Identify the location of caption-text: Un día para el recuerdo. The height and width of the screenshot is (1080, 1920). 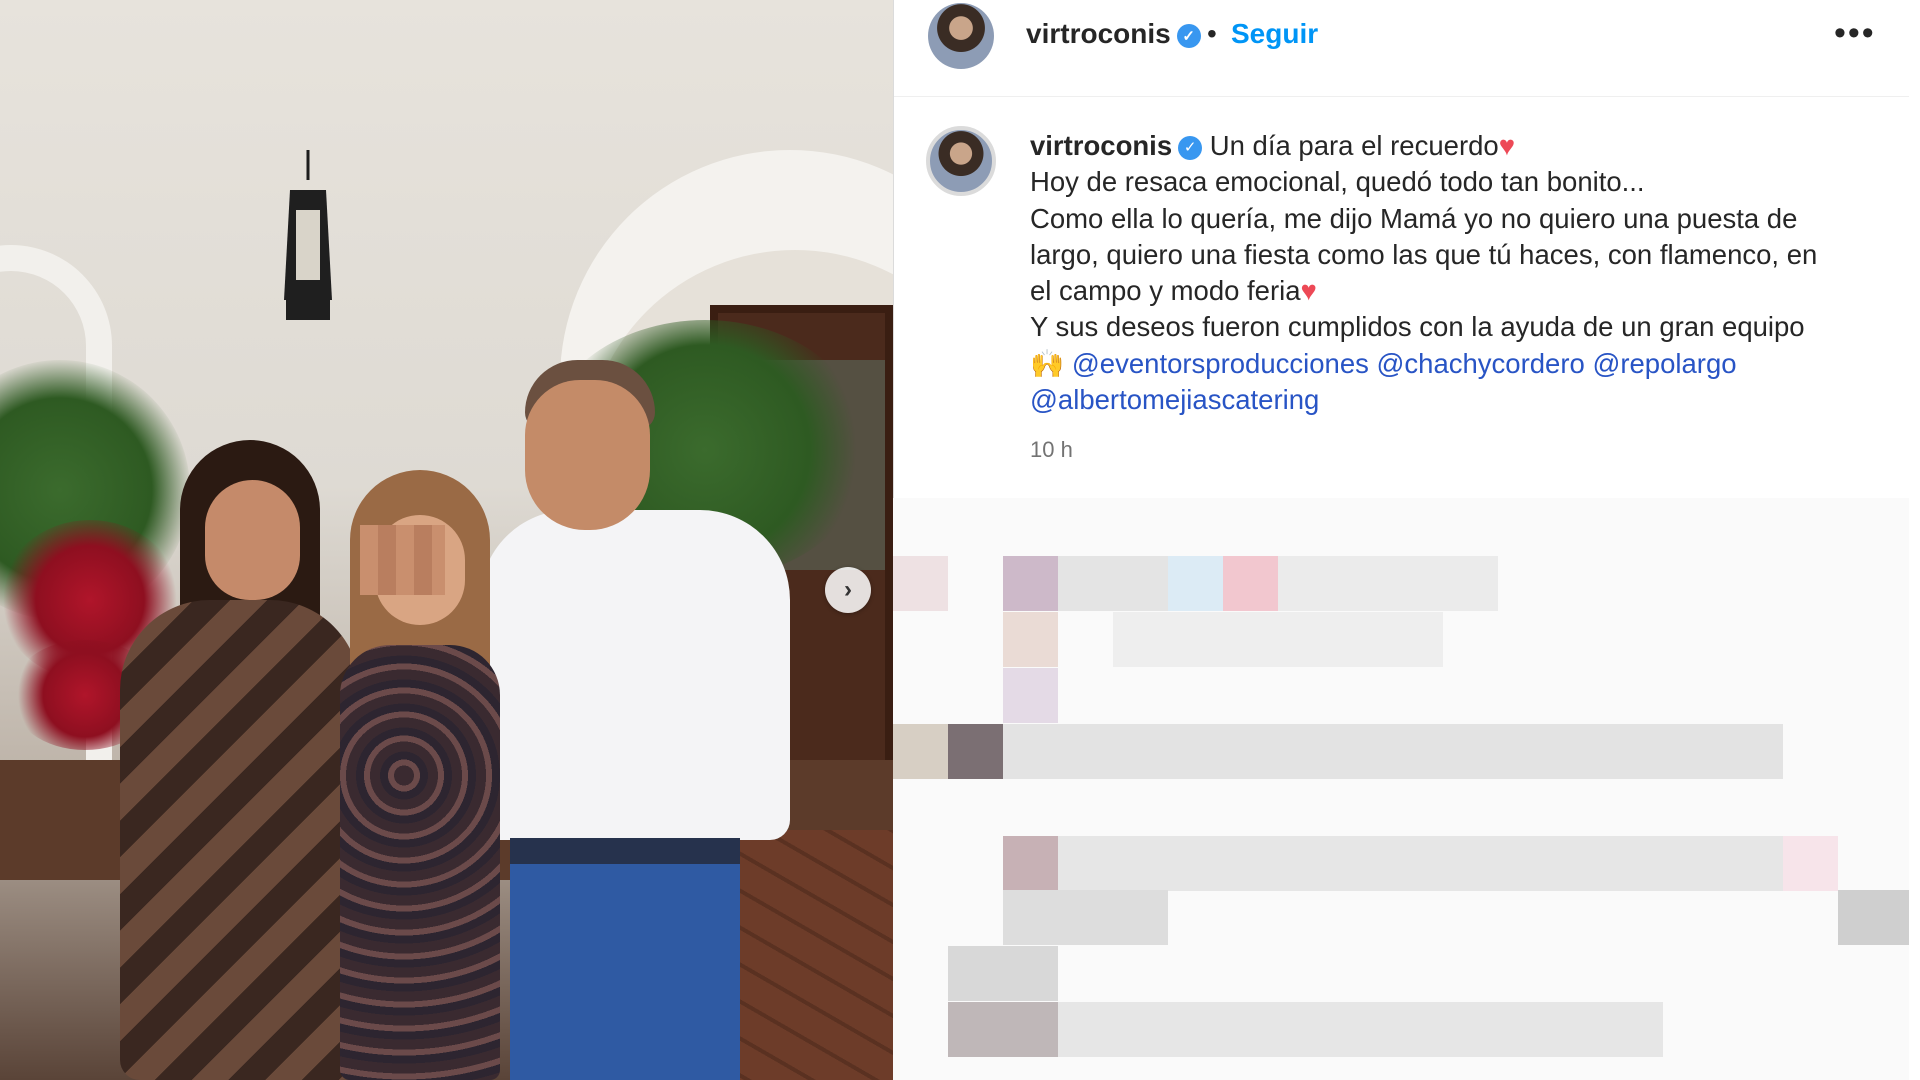
(1354, 145).